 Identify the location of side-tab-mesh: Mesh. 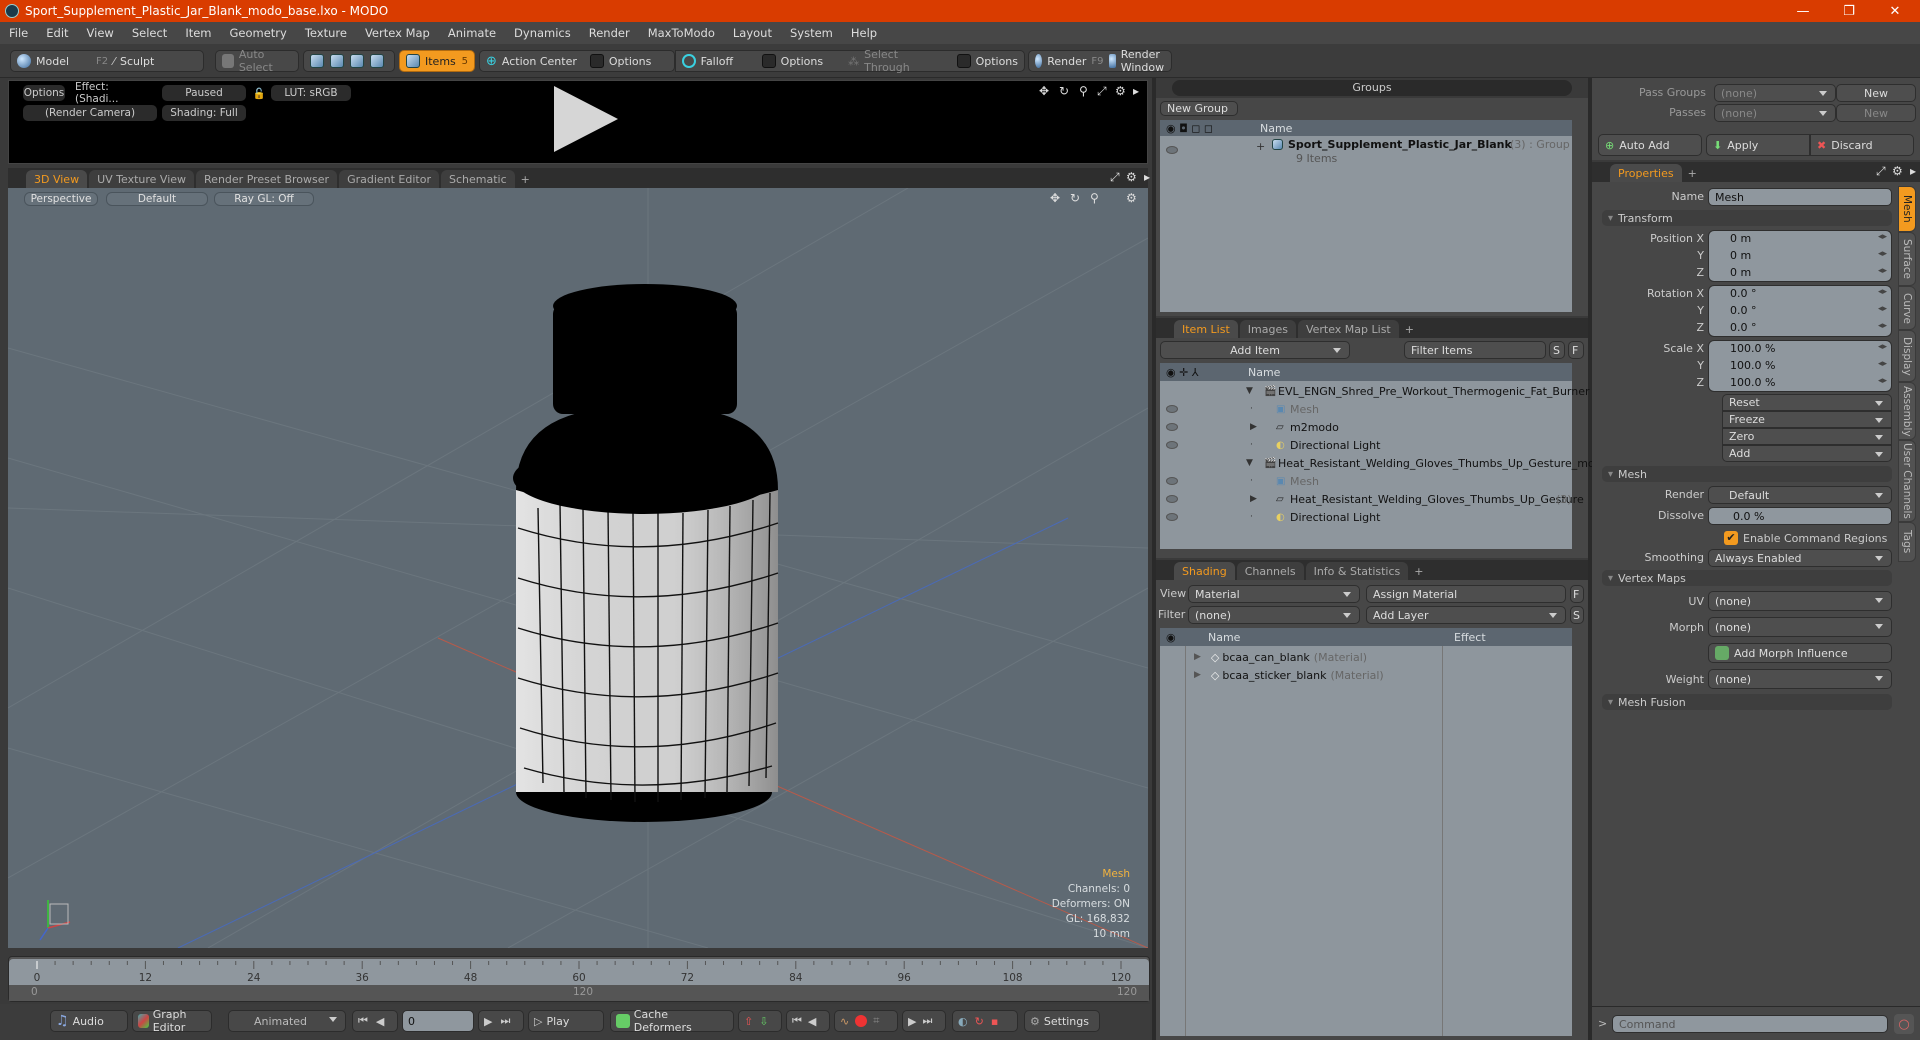
(1907, 209).